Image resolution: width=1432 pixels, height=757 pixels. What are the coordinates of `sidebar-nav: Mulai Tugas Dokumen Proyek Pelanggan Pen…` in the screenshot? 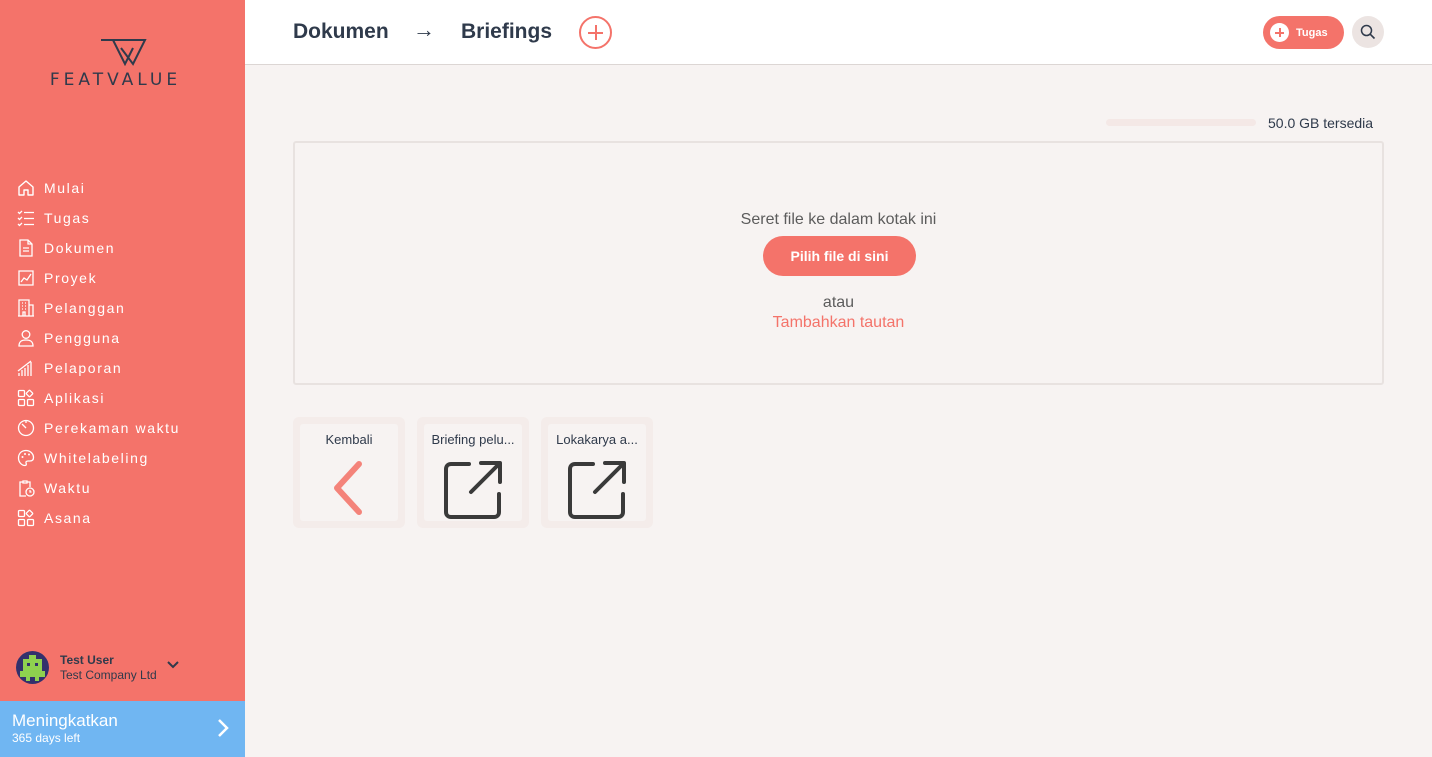 It's located at (98, 353).